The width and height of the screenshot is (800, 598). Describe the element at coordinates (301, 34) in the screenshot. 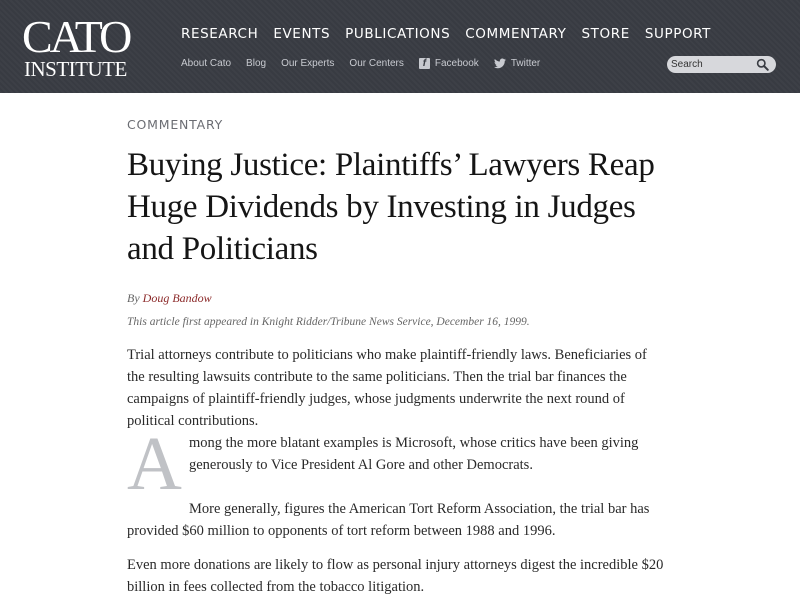

I see `nav-events: EVENTS` at that location.